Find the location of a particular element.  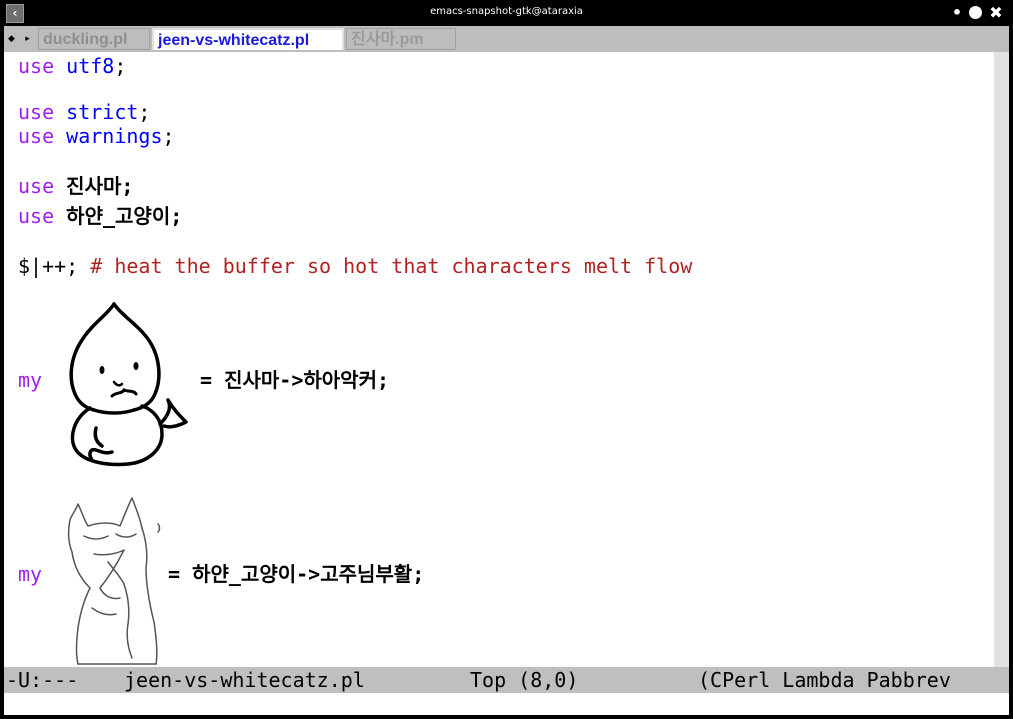

code-line: use utf8; is located at coordinates (72, 66).